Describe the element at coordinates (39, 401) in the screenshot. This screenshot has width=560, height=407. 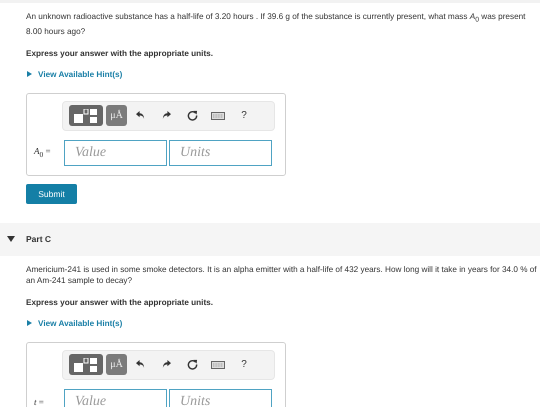
I see `variable-label: t =` at that location.